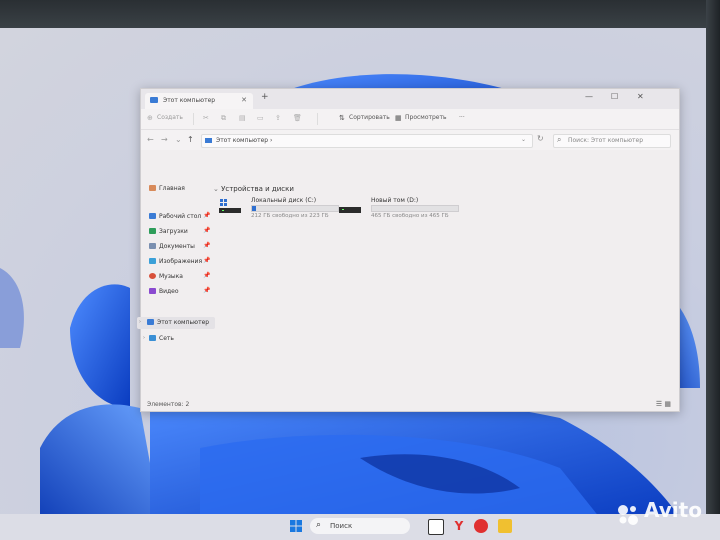 This screenshot has height=540, width=720. I want to click on drive-icon, so click(350, 210).